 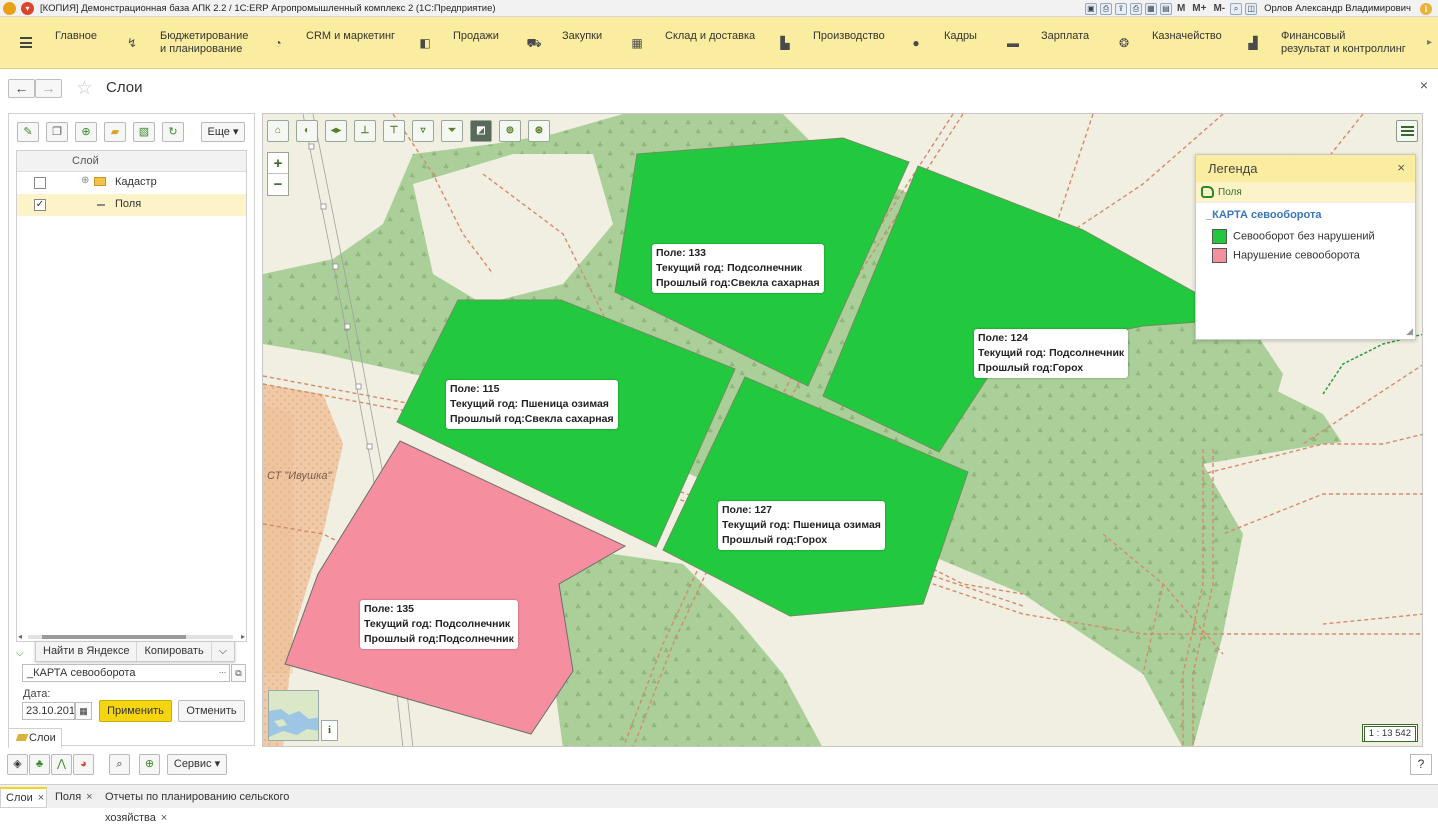 I want to click on apply-button: Применить, so click(x=135, y=711).